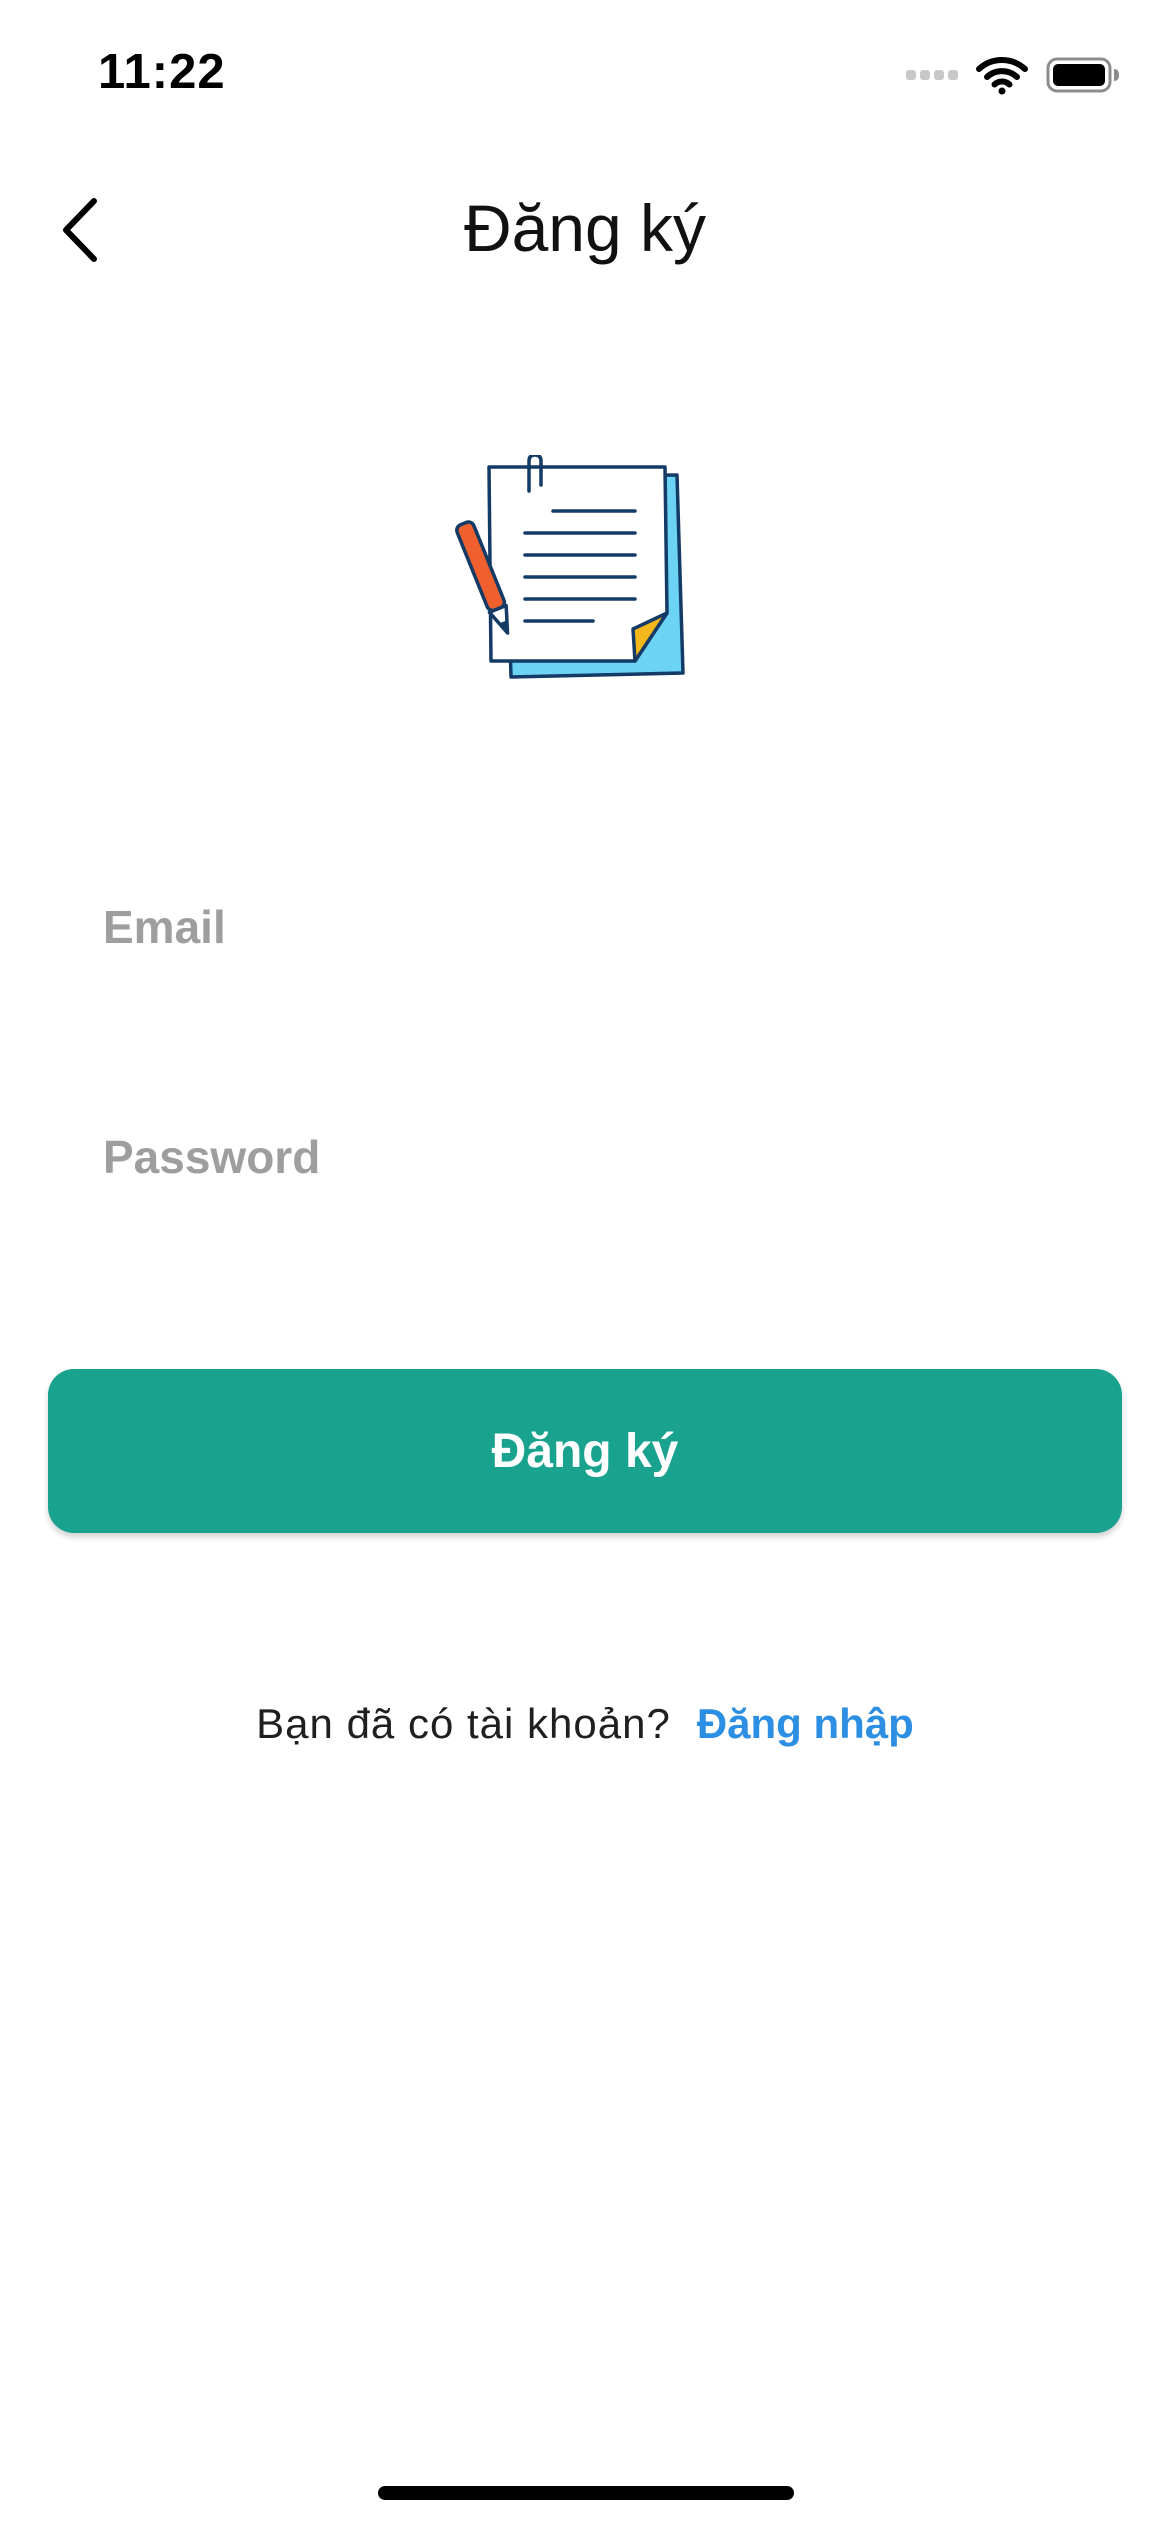 Image resolution: width=1170 pixels, height=2532 pixels. I want to click on login-row: Bạn đã có tài khoản? Đăng nhập, so click(585, 1724).